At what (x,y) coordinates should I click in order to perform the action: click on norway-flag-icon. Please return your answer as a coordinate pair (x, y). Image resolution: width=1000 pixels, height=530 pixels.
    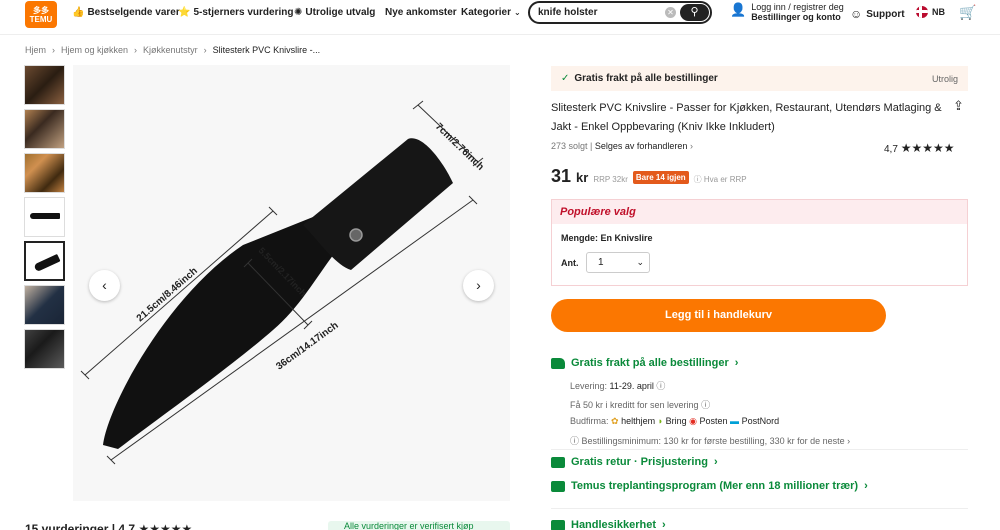
    Looking at the image, I should click on (922, 12).